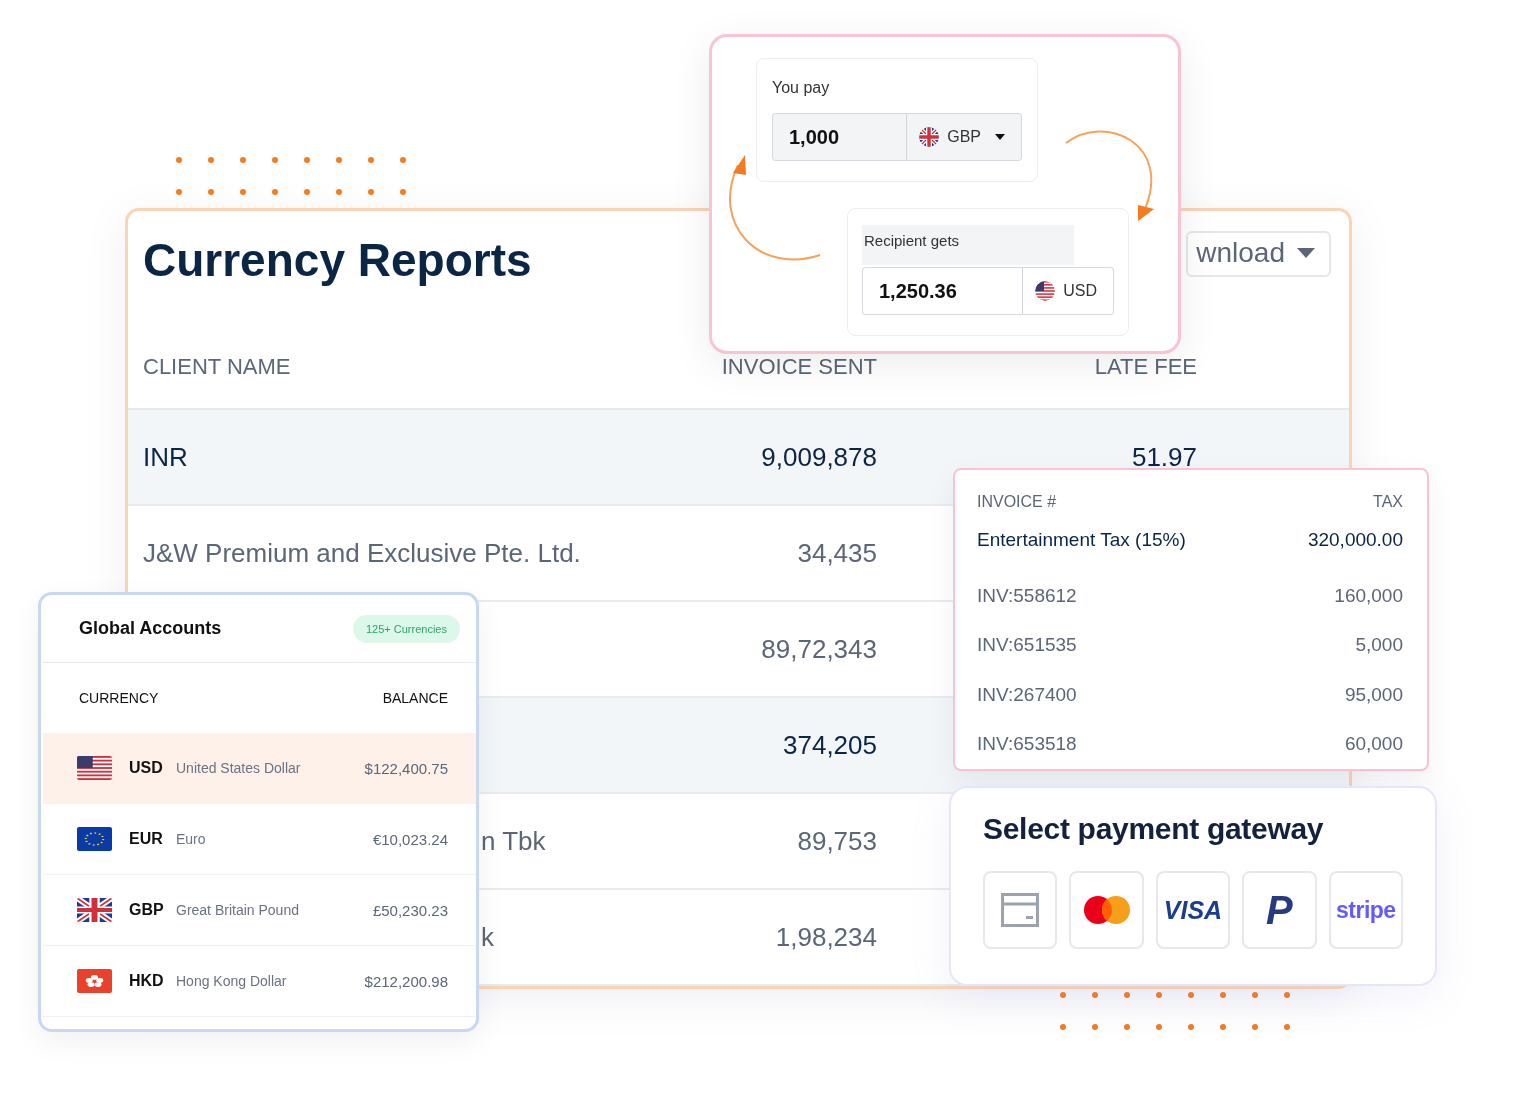 Image resolution: width=1529 pixels, height=1113 pixels. Describe the element at coordinates (1027, 595) in the screenshot. I see `table-cell: INV:558612` at that location.